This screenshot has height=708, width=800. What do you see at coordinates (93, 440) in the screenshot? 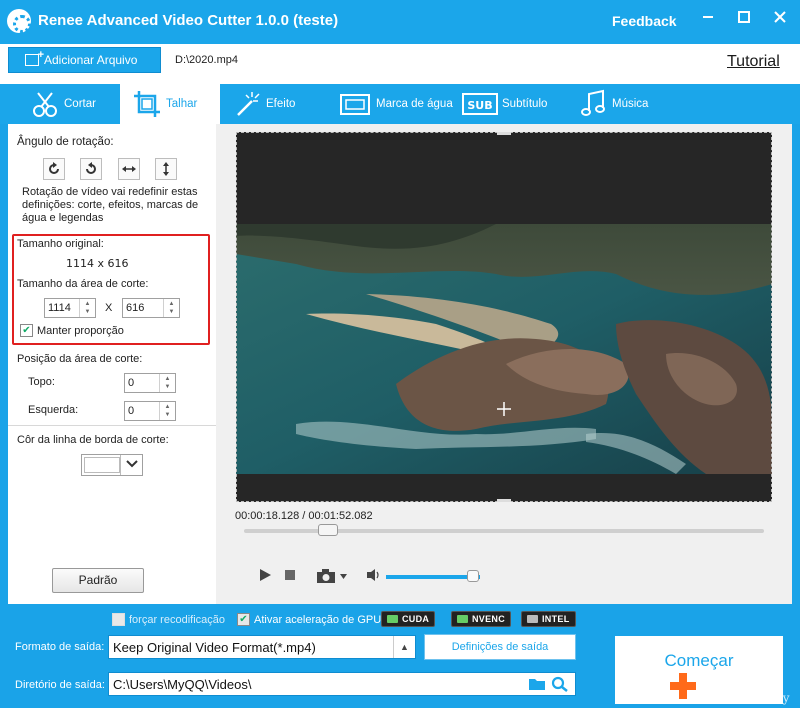
I see `border-color-label: Côr da linha de borda de corte:` at bounding box center [93, 440].